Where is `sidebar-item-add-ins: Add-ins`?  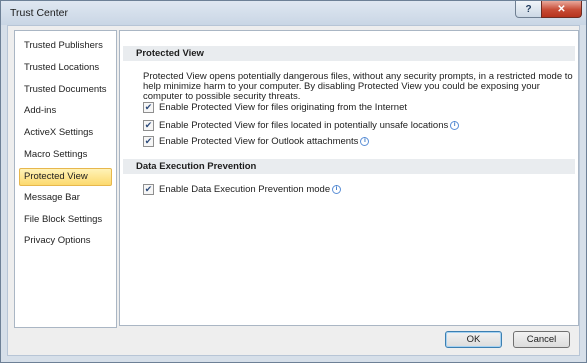 sidebar-item-add-ins: Add-ins is located at coordinates (65, 112).